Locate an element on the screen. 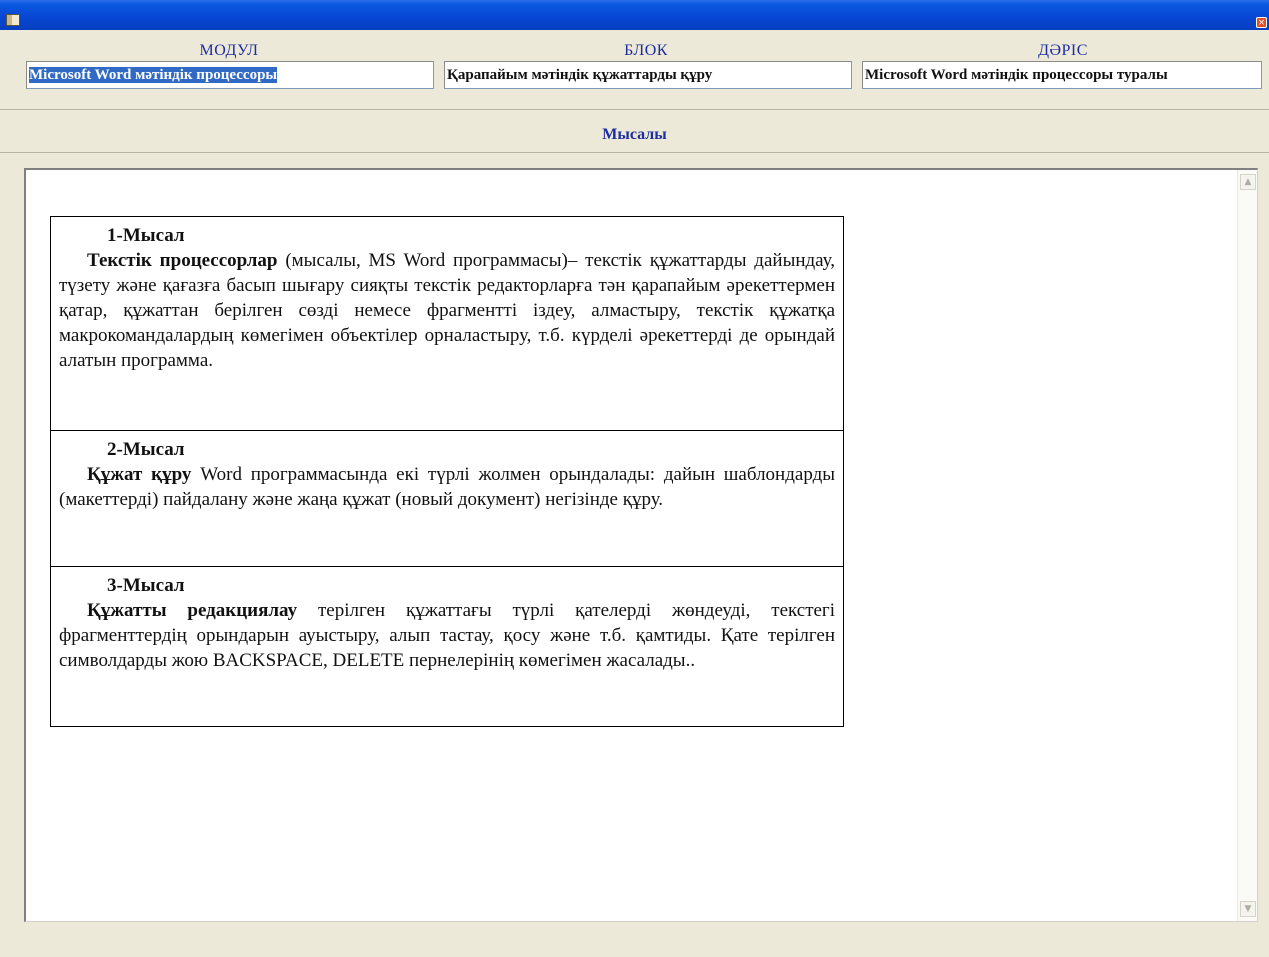  block-field-value: Қарапайым мәтіндік құжаттарды құру is located at coordinates (580, 75).